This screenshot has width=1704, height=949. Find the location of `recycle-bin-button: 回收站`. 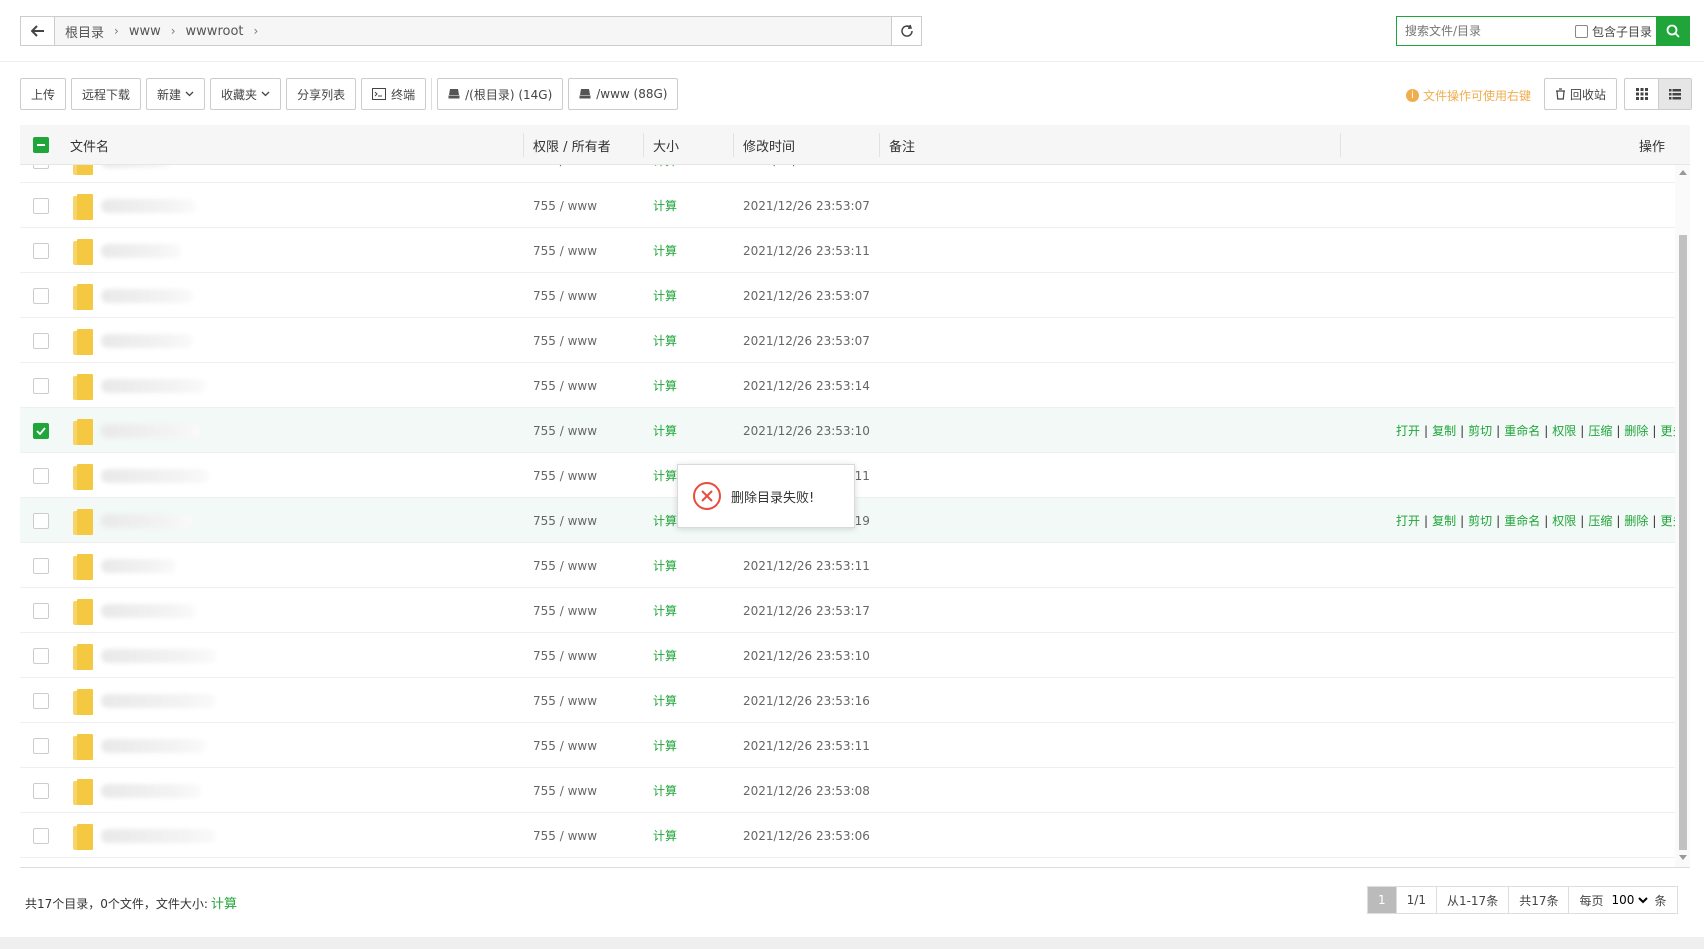

recycle-bin-button: 回收站 is located at coordinates (1581, 94).